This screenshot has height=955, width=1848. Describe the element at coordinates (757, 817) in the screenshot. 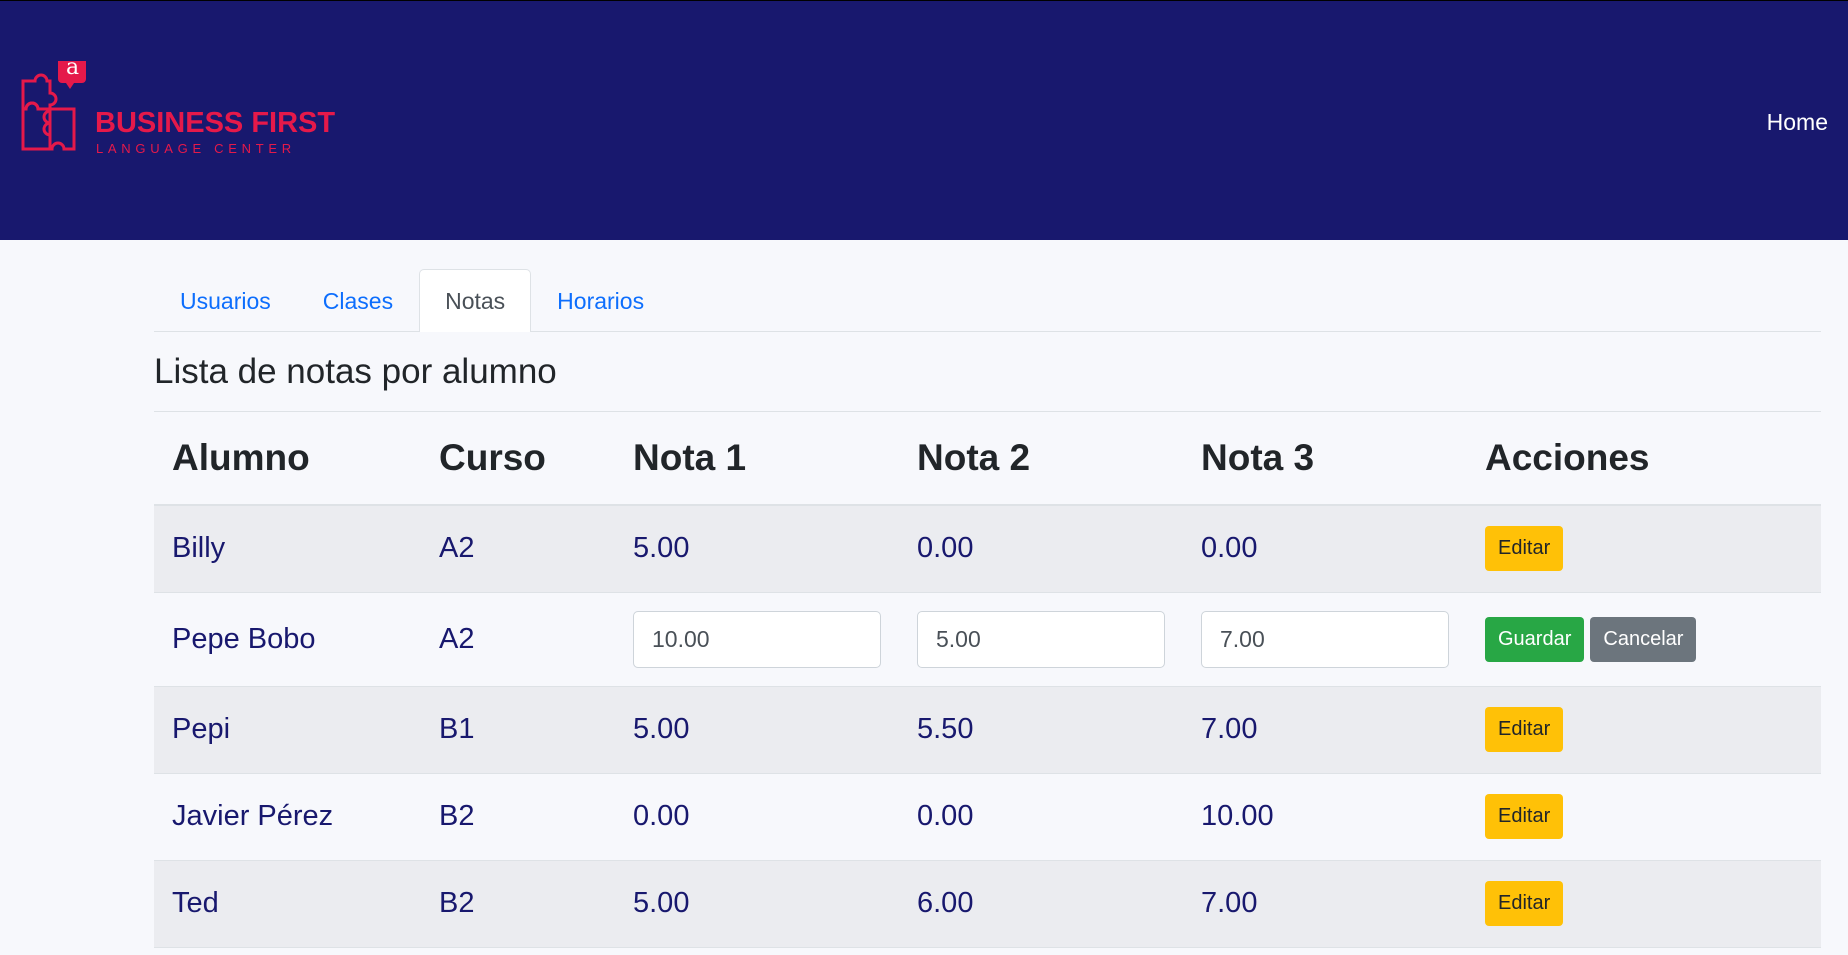

I see `cell-nota1: 0.00` at that location.